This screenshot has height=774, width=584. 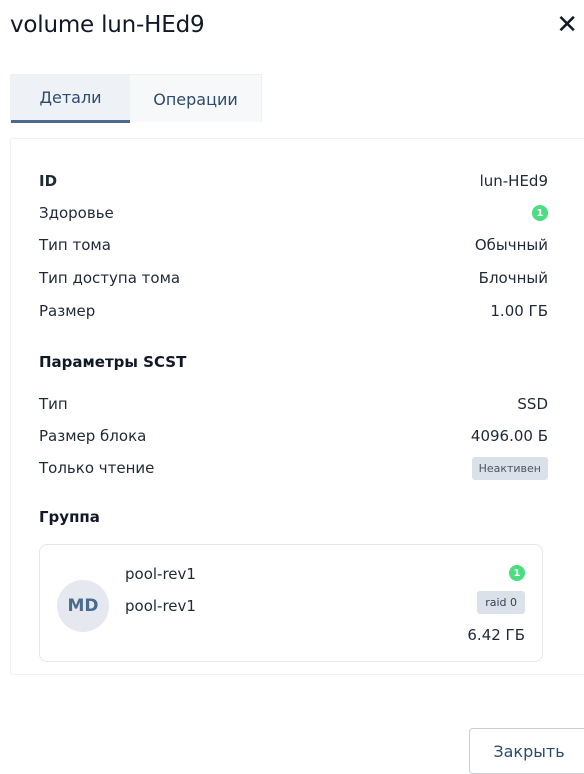 I want to click on tab-bar: Детали Операции, so click(x=136, y=98).